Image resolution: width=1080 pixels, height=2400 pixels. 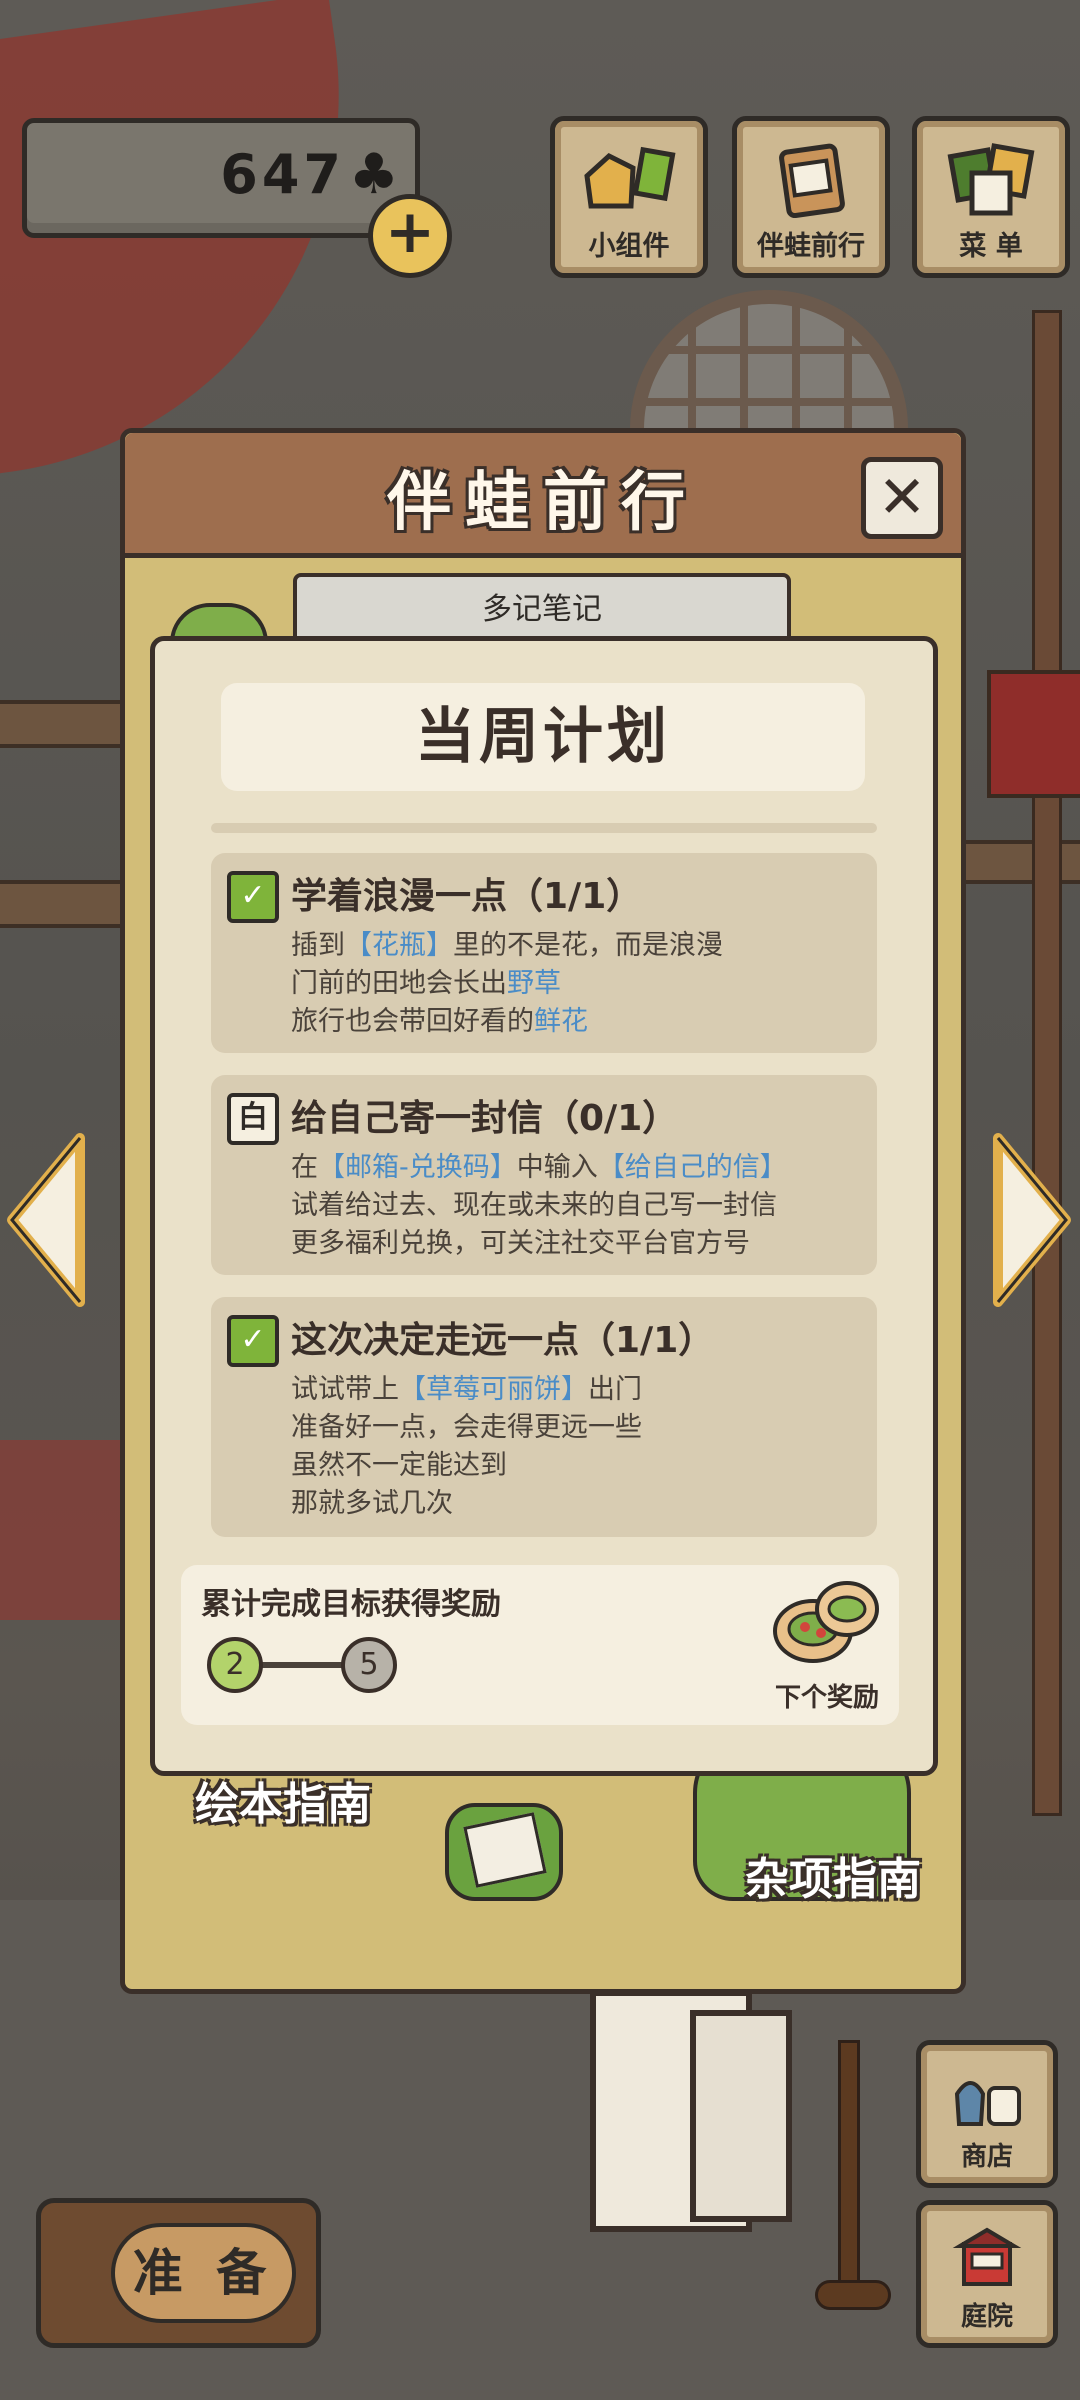 I want to click on curtain, so click(x=194, y=239).